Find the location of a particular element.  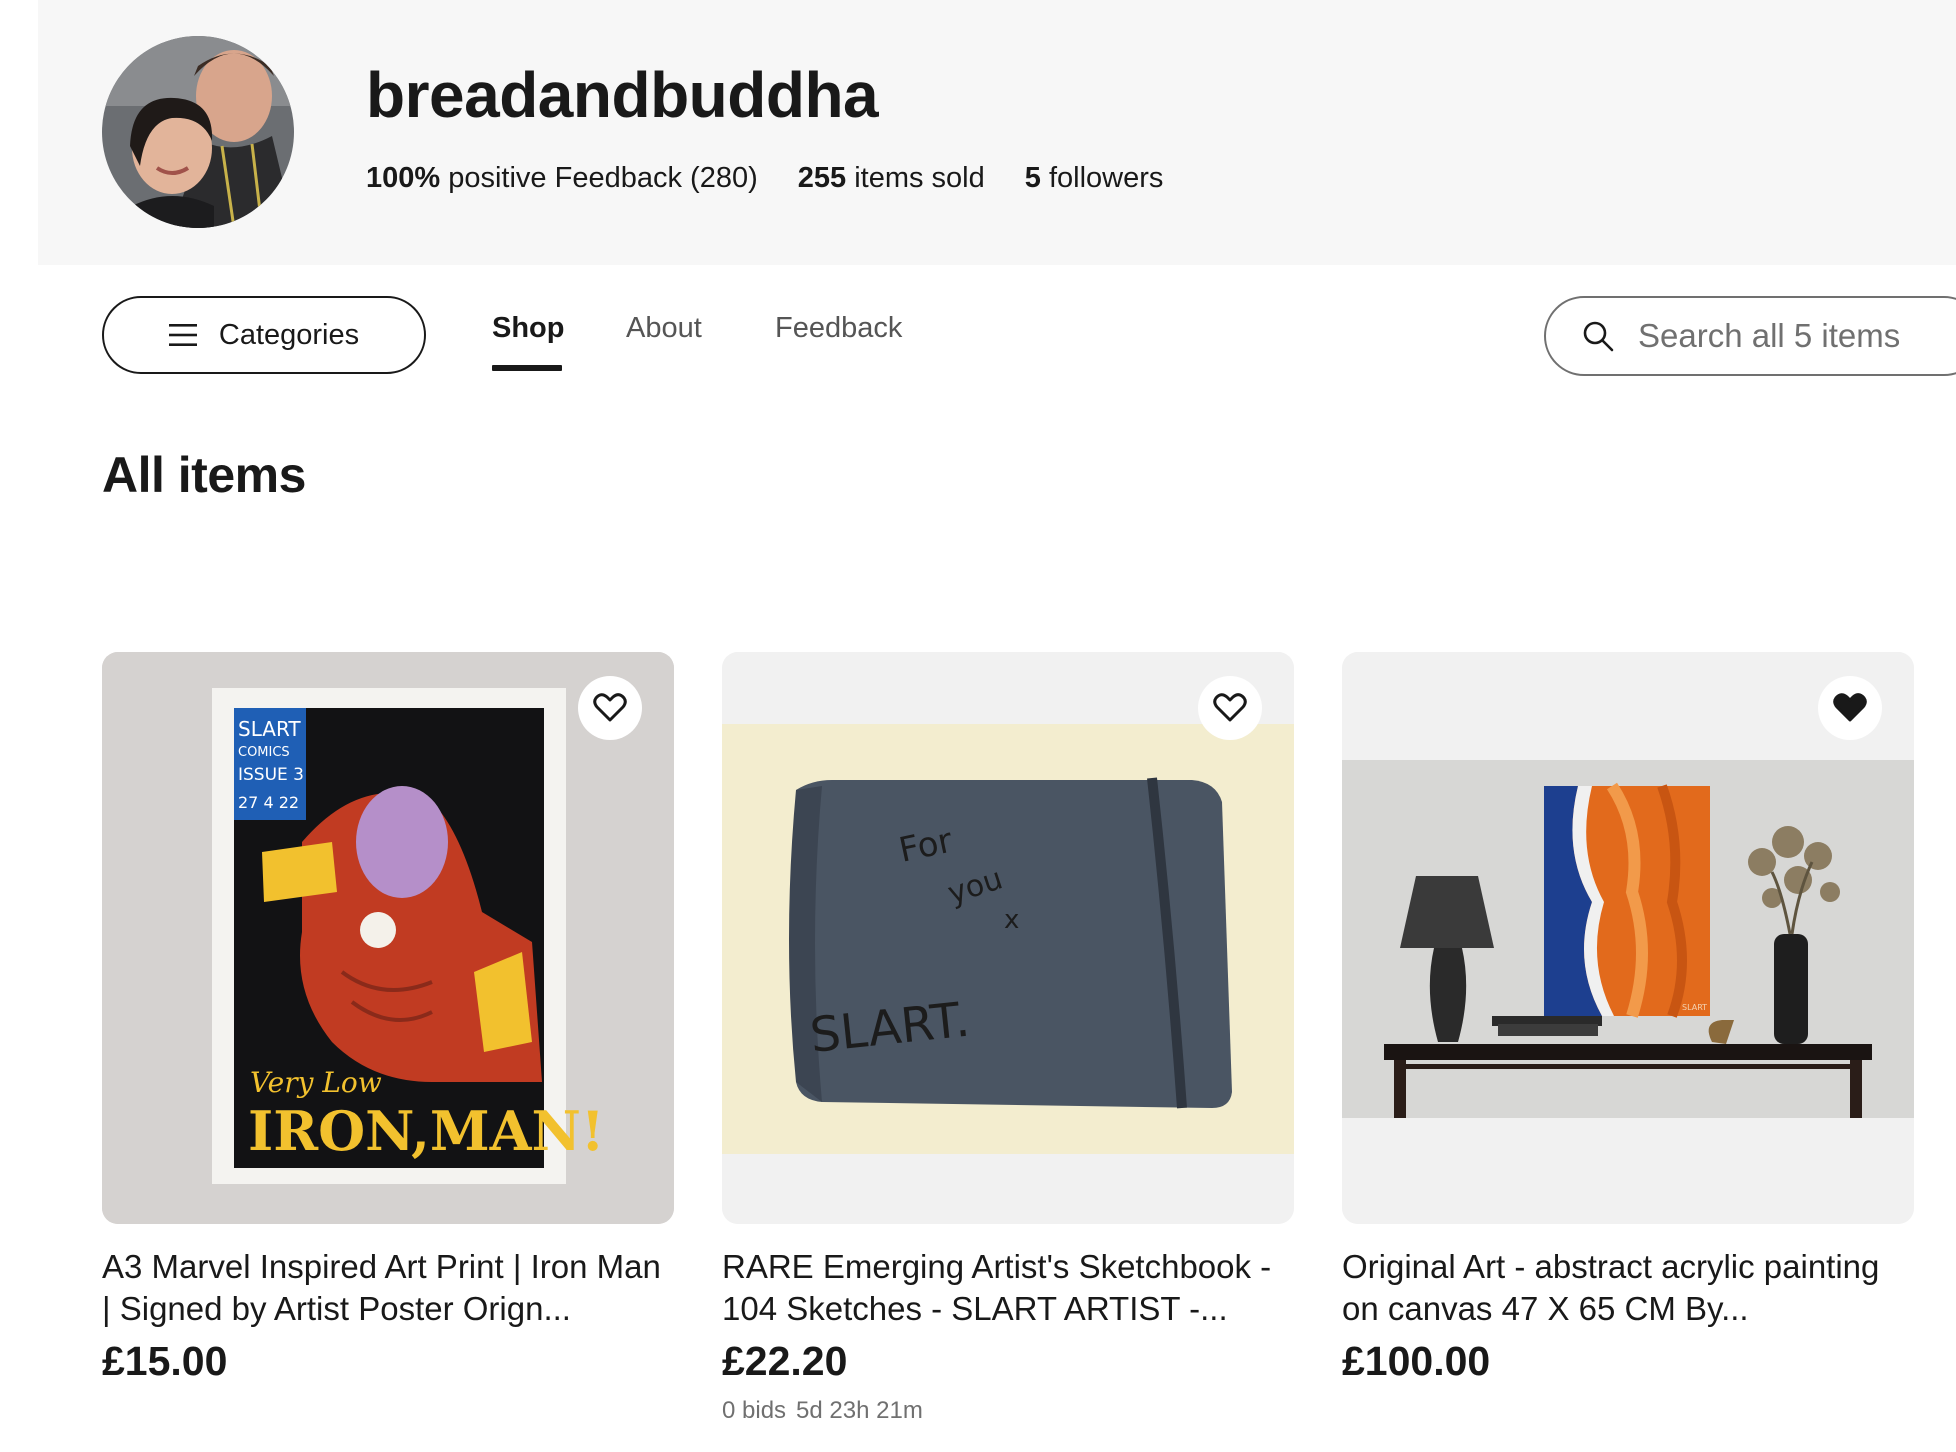

poster-subtitle: Very Low is located at coordinates (316, 1082).